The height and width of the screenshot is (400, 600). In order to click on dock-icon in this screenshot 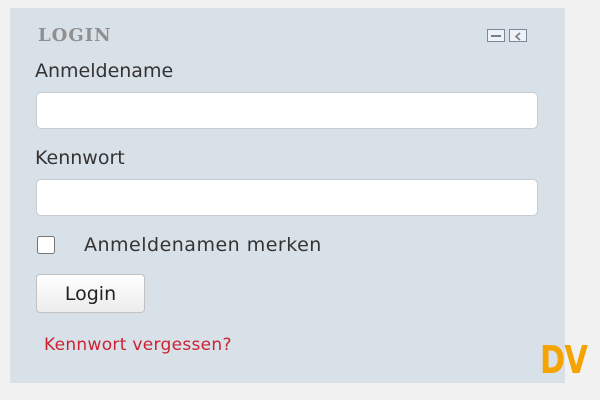, I will do `click(518, 35)`.